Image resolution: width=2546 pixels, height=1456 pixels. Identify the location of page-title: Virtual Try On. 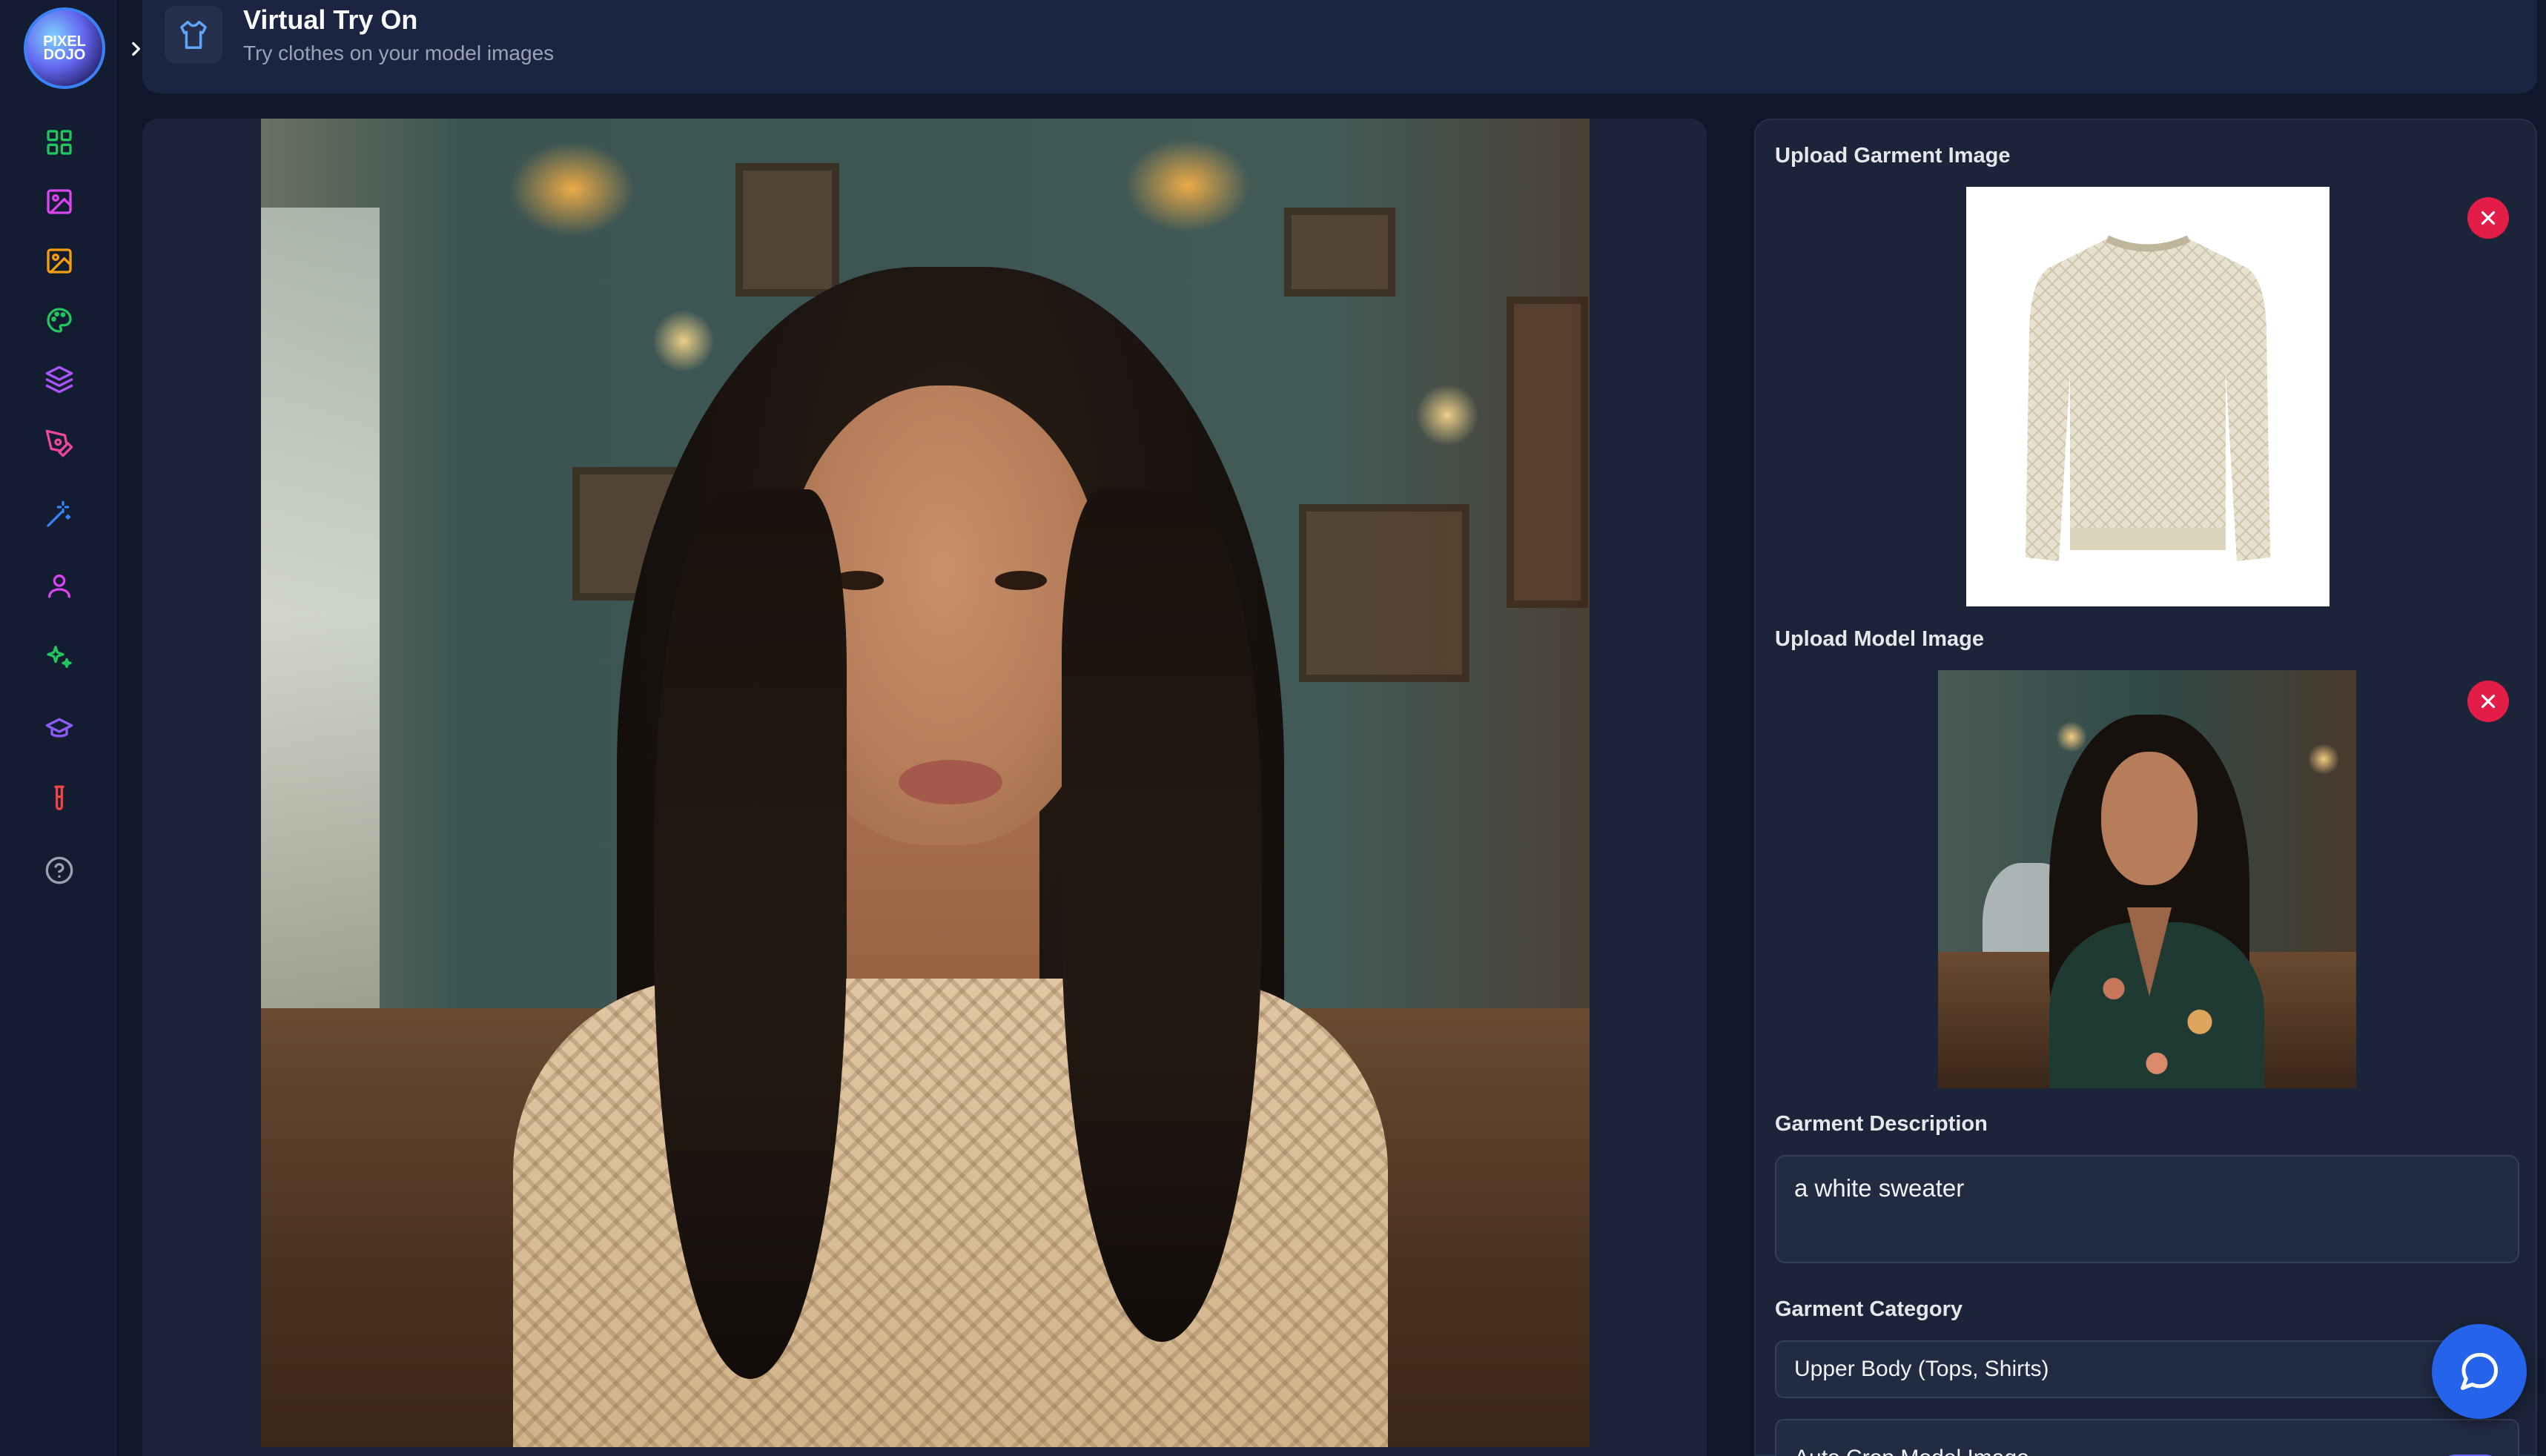
(331, 19).